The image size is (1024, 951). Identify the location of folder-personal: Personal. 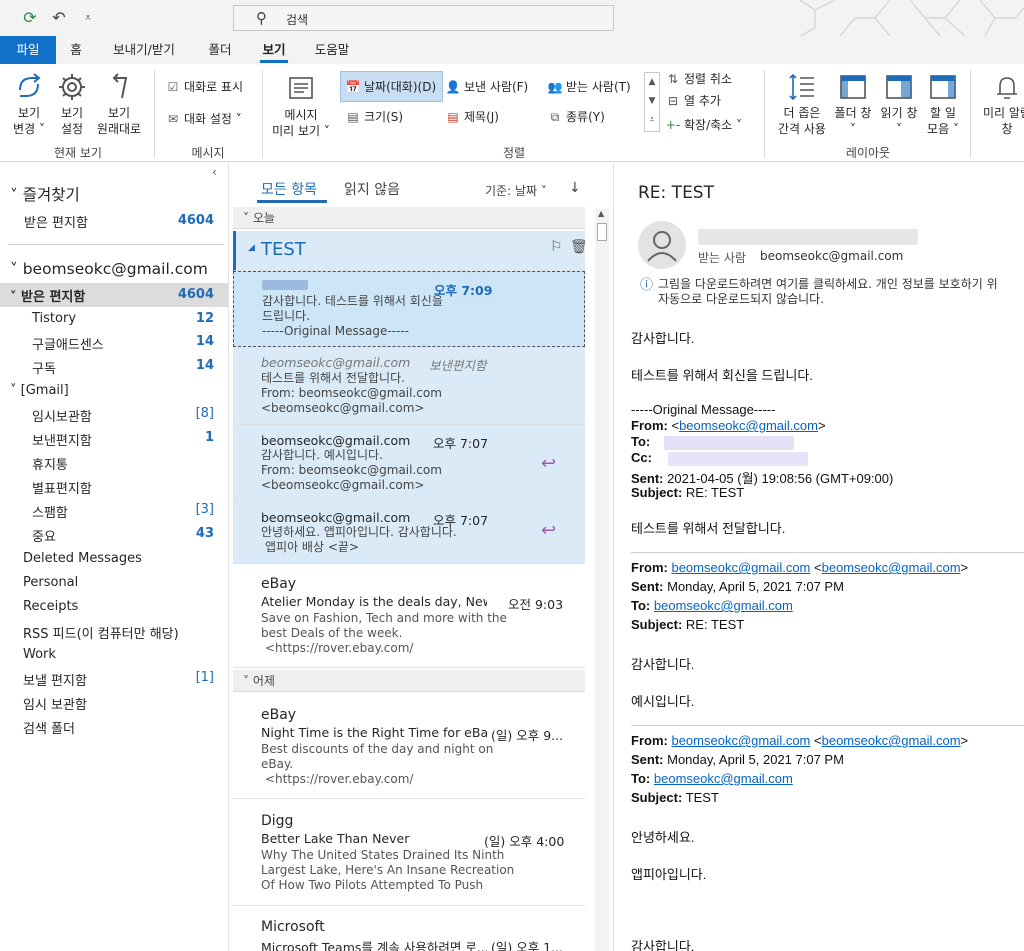
(50, 582).